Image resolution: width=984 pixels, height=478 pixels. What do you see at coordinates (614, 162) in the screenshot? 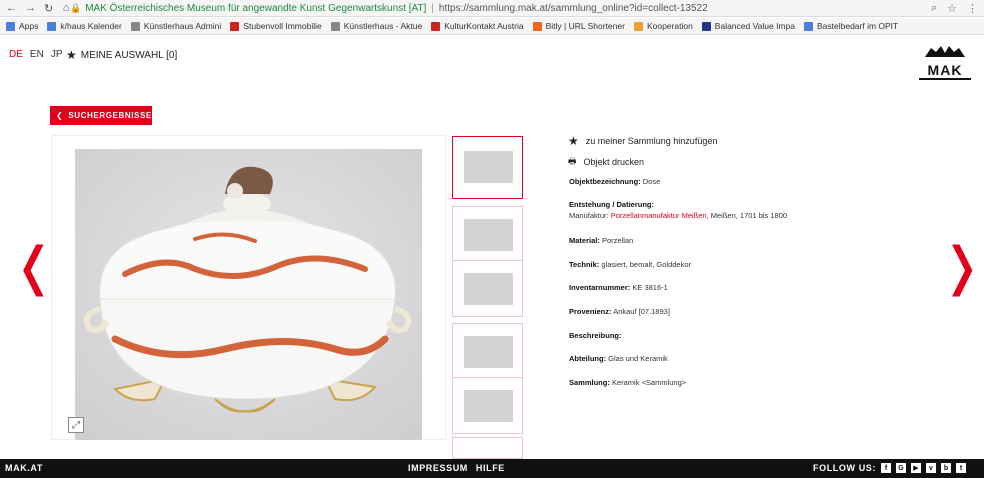
I see `print-object-label: Objekt drucken` at bounding box center [614, 162].